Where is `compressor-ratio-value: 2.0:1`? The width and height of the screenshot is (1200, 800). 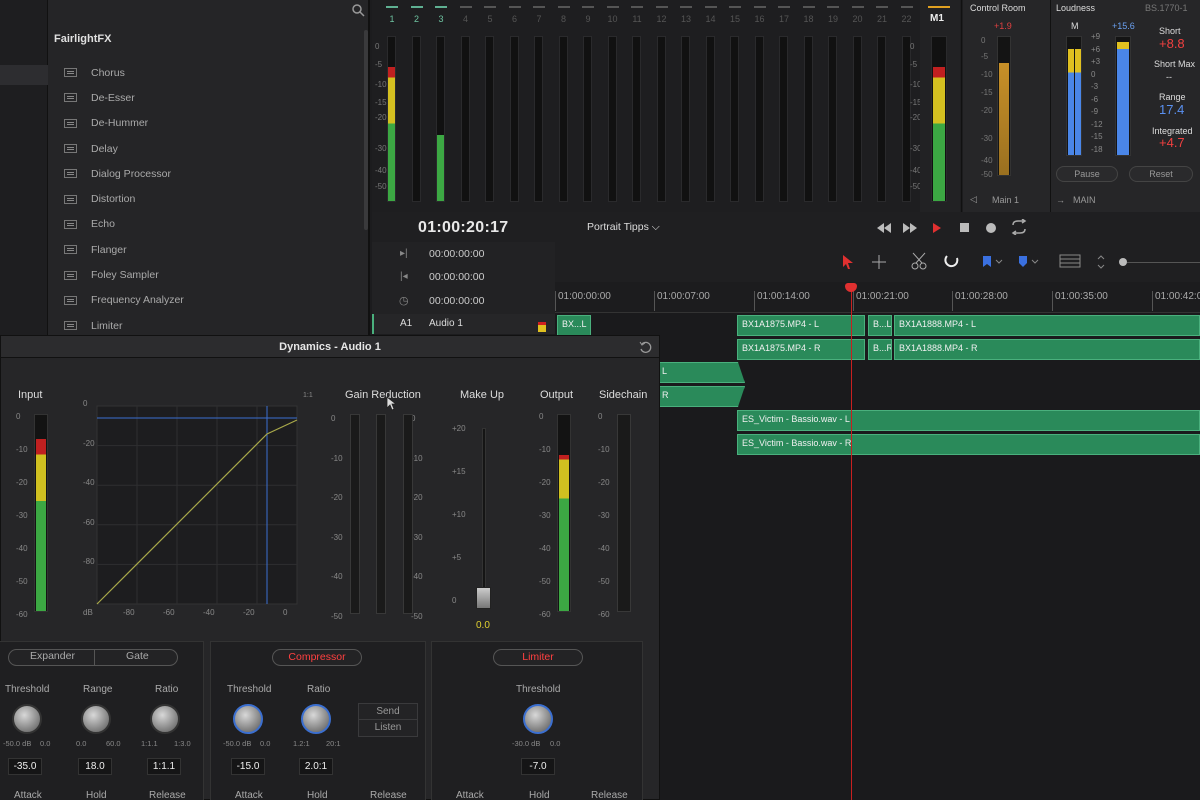
compressor-ratio-value: 2.0:1 is located at coordinates (316, 766).